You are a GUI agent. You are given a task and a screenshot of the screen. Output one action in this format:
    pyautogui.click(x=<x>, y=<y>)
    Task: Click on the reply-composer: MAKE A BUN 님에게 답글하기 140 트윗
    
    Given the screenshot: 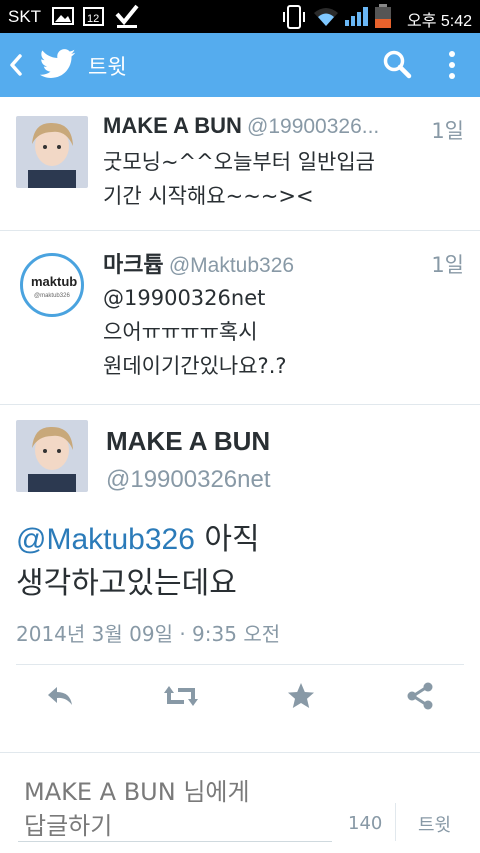 What is the action you would take?
    pyautogui.click(x=240, y=802)
    